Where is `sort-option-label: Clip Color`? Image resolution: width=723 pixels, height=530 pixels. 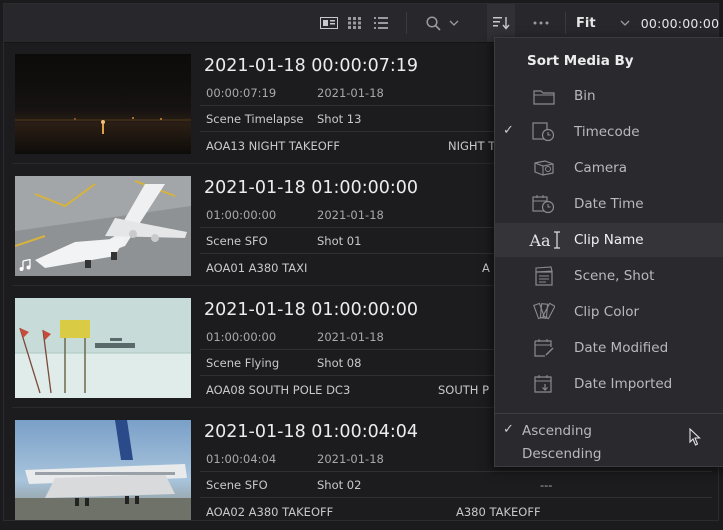
sort-option-label: Clip Color is located at coordinates (607, 312).